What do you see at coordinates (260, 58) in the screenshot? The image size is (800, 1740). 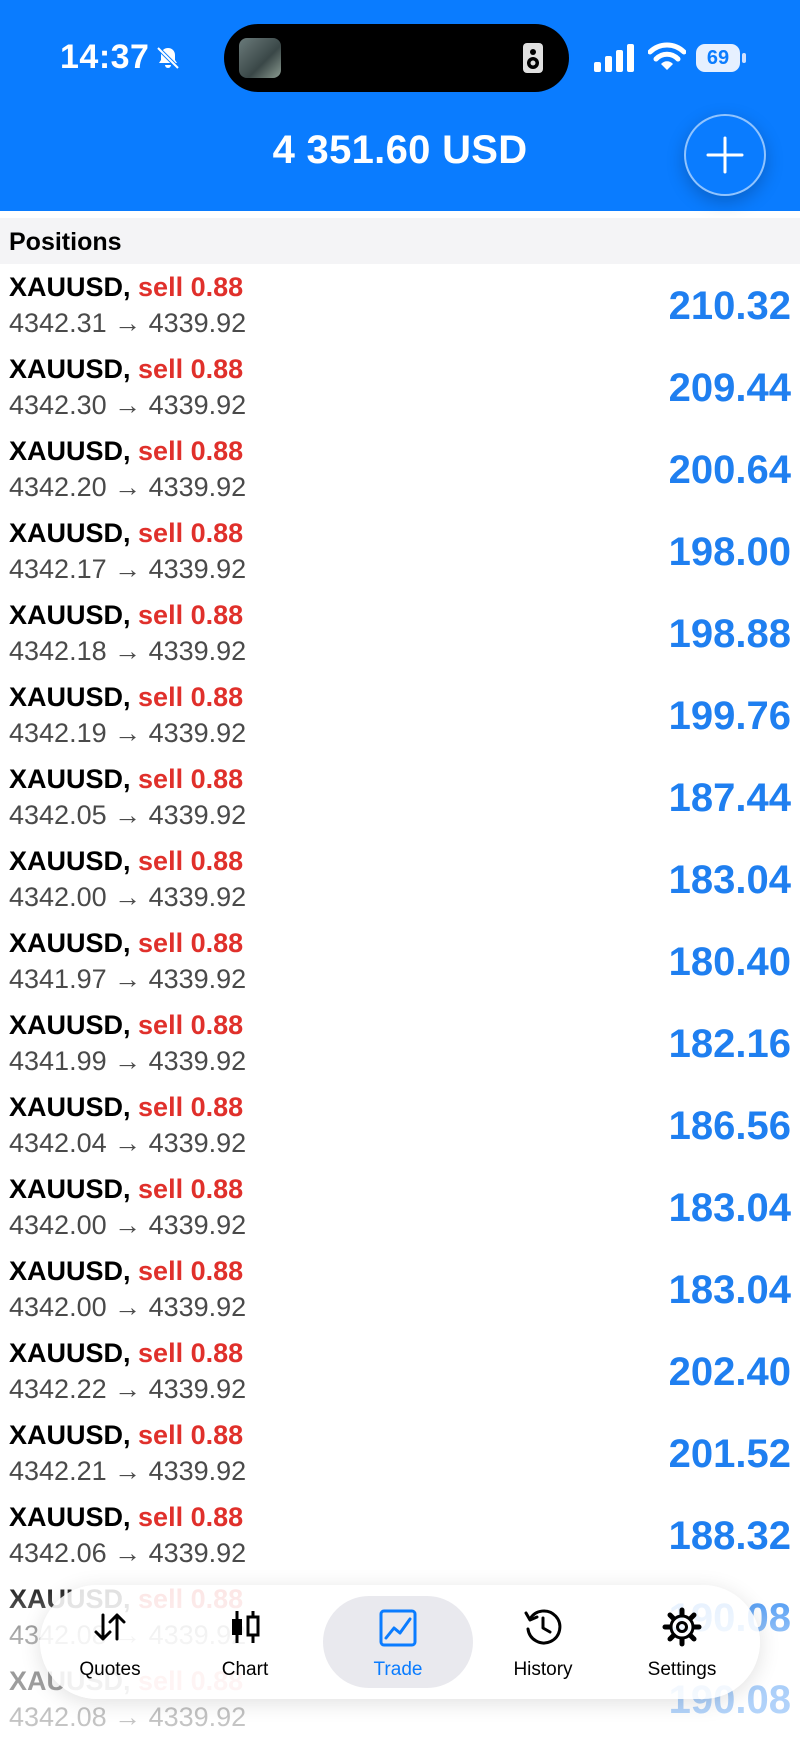 I see `now-playing-thumbnail` at bounding box center [260, 58].